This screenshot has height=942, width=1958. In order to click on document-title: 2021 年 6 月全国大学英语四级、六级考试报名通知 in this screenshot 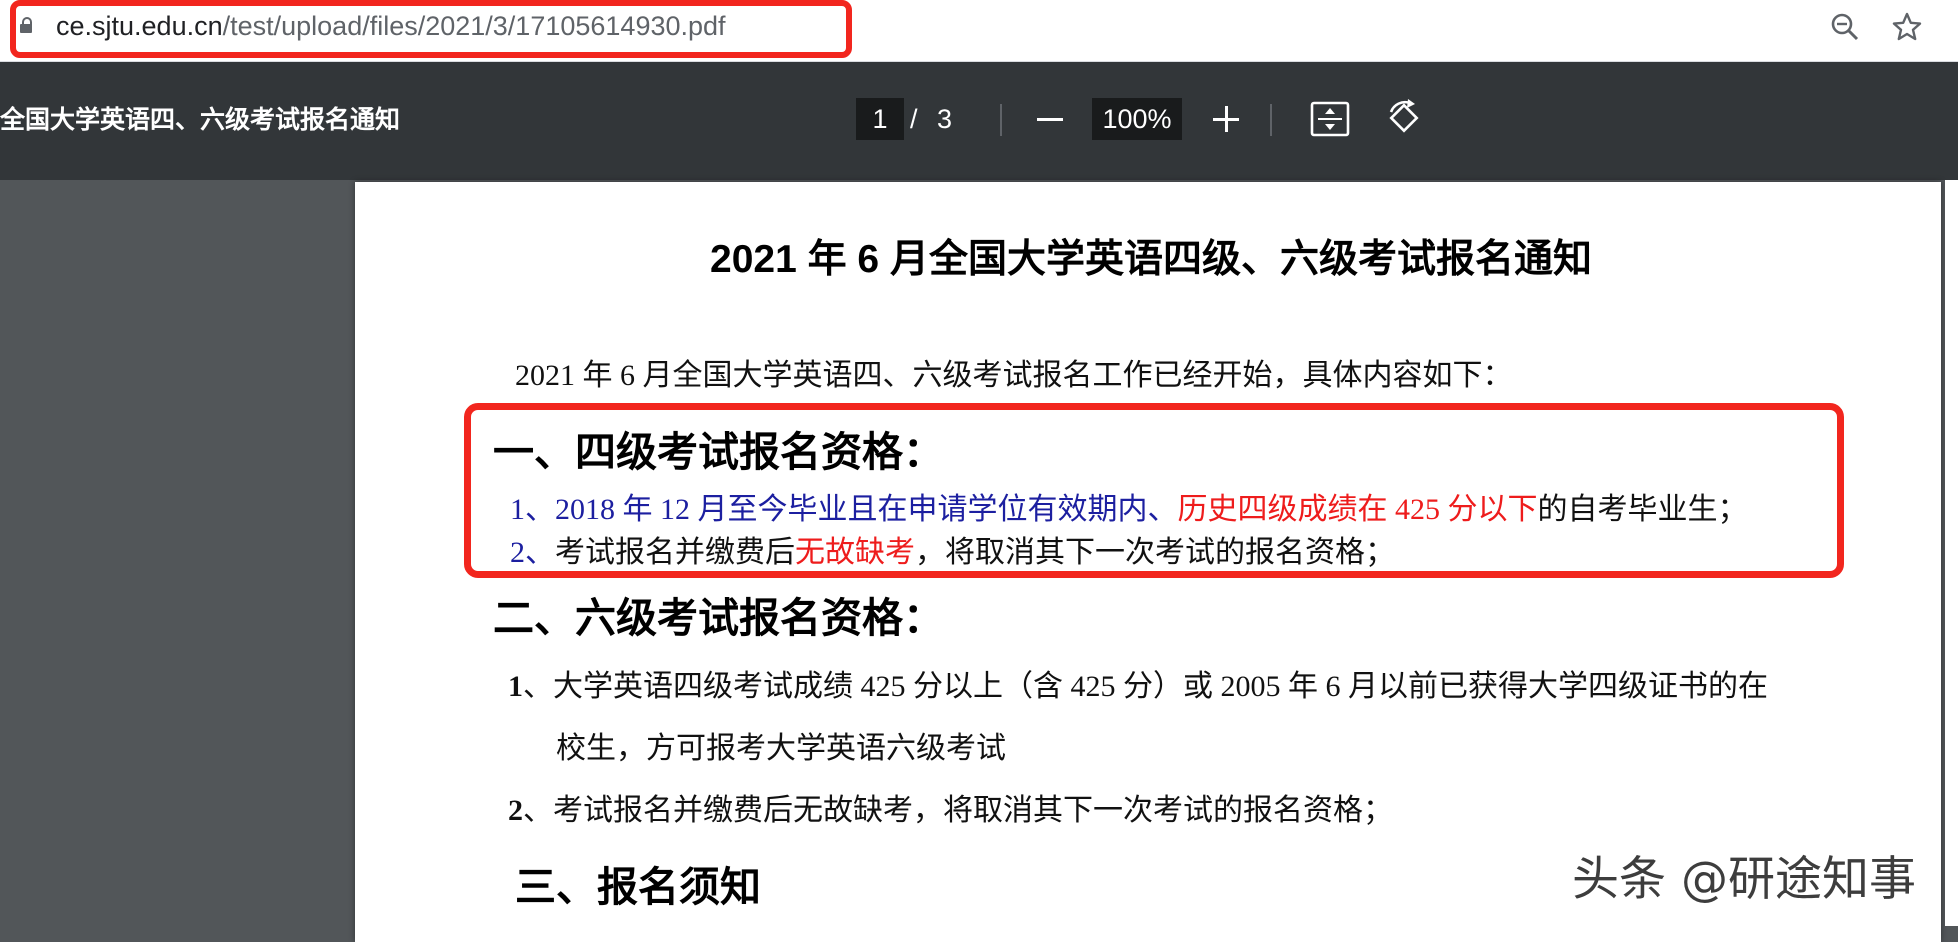, I will do `click(1151, 259)`.